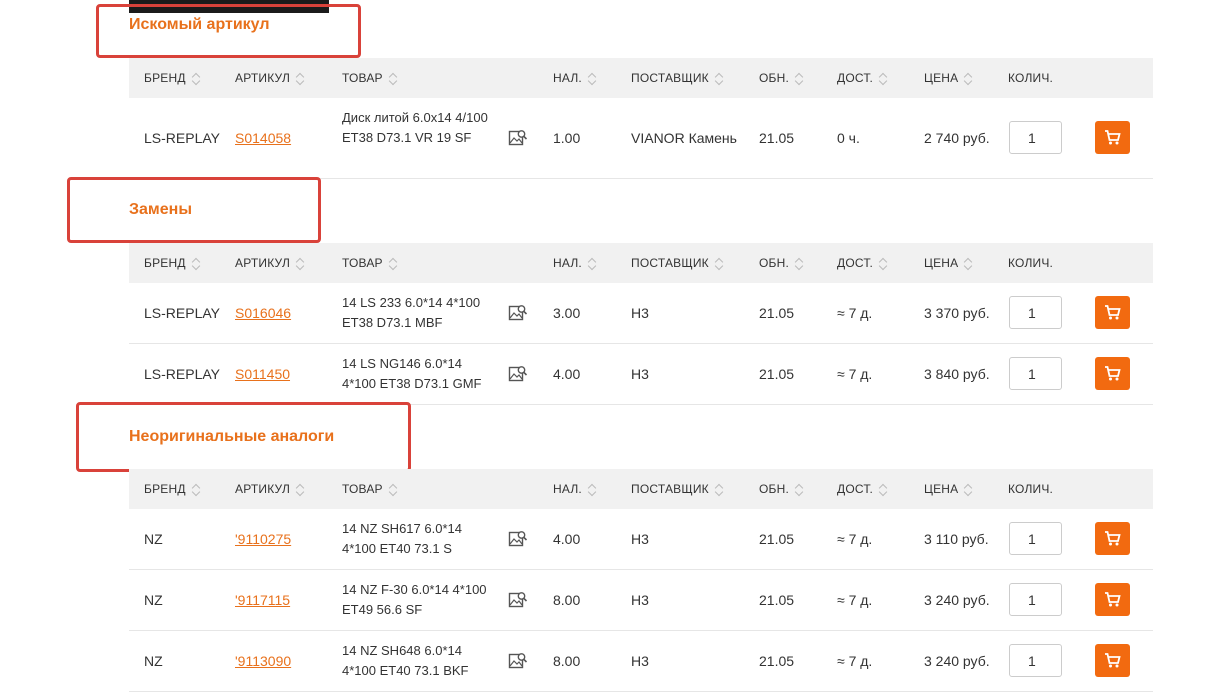 This screenshot has height=700, width=1219. Describe the element at coordinates (402, 538) in the screenshot. I see `product-name: 14 NZ SH617 6.0*14 4*100 ET40 73.1 S` at that location.